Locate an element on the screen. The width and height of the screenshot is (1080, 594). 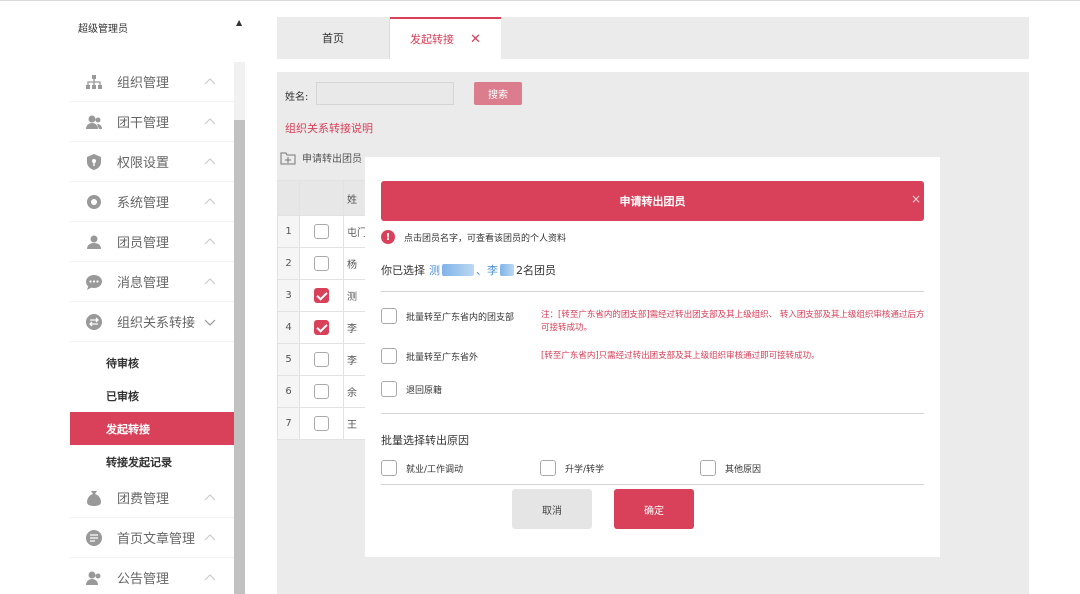
selected-members: 你已选择 测 、 李 2名团员 is located at coordinates (468, 270).